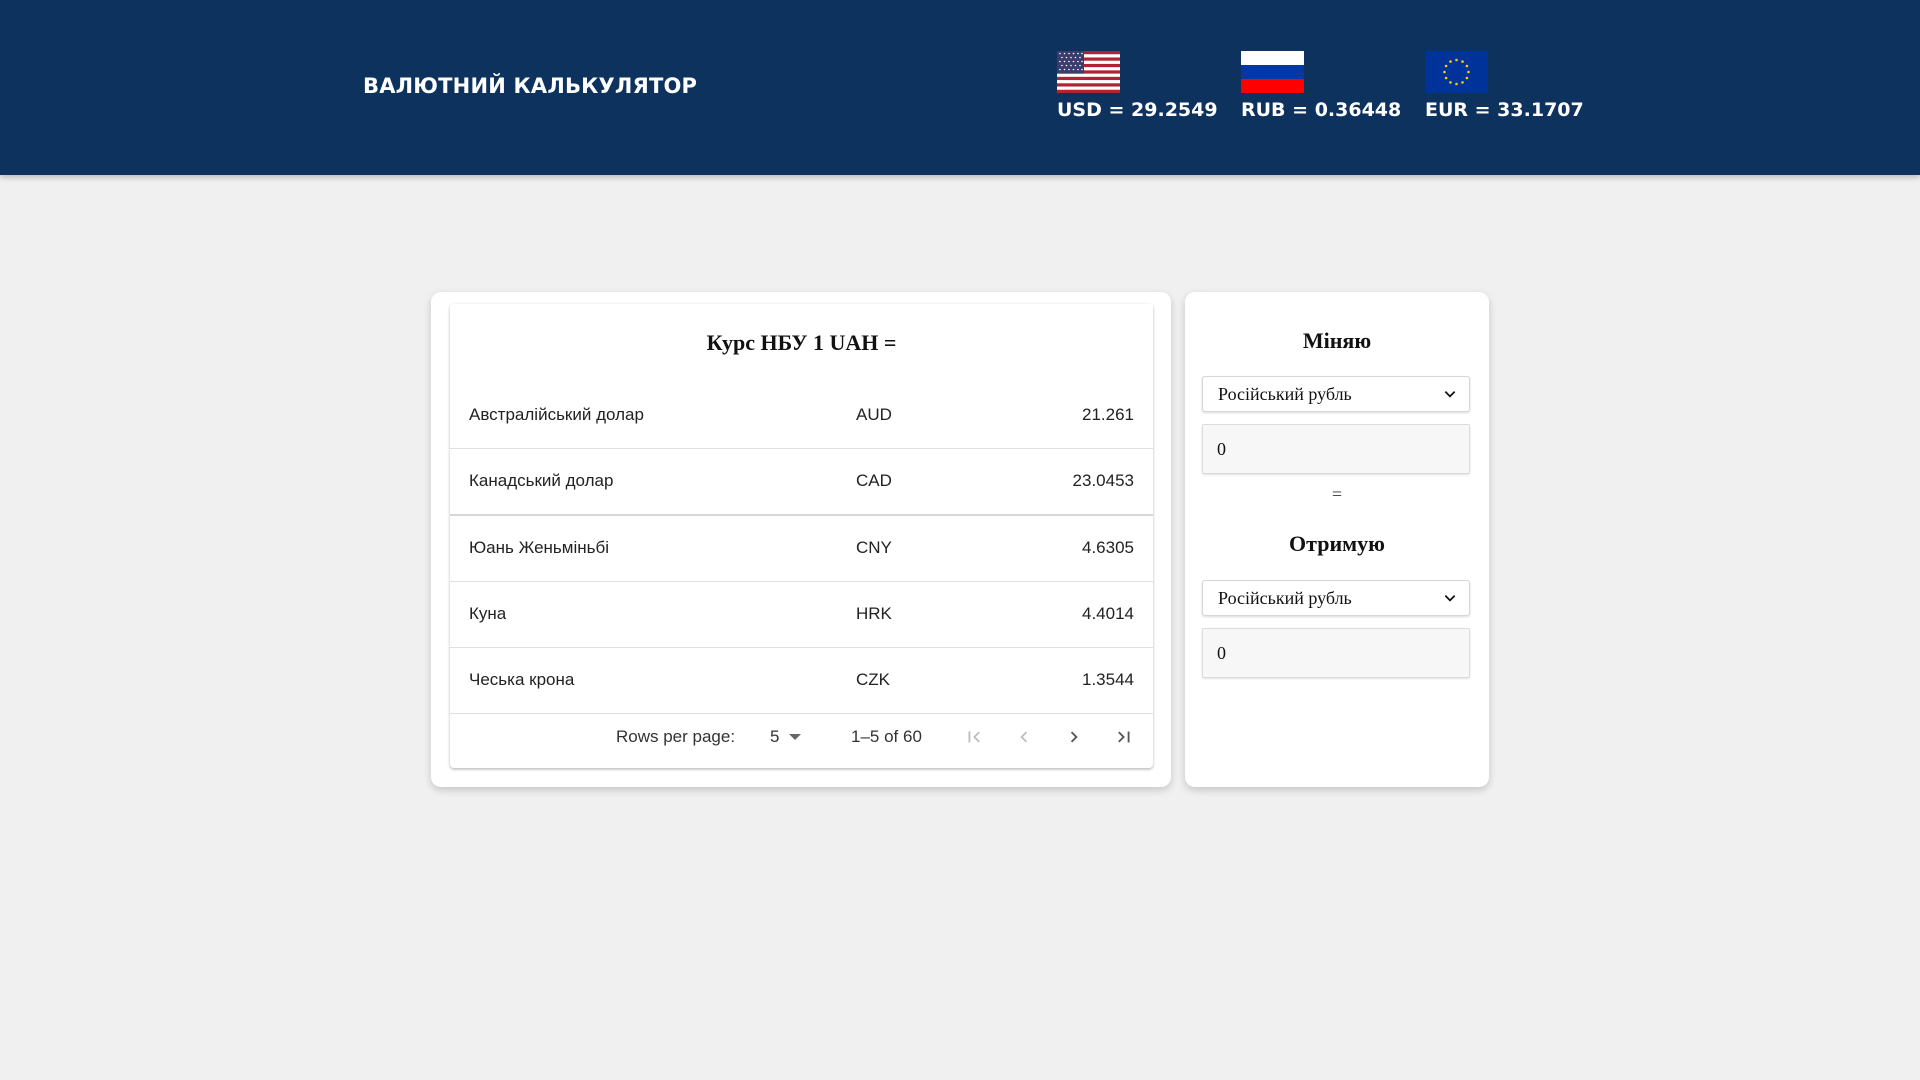 This screenshot has width=1920, height=1080. What do you see at coordinates (801, 680) in the screenshot?
I see `table-row: Чеська крона CZK 1.3544` at bounding box center [801, 680].